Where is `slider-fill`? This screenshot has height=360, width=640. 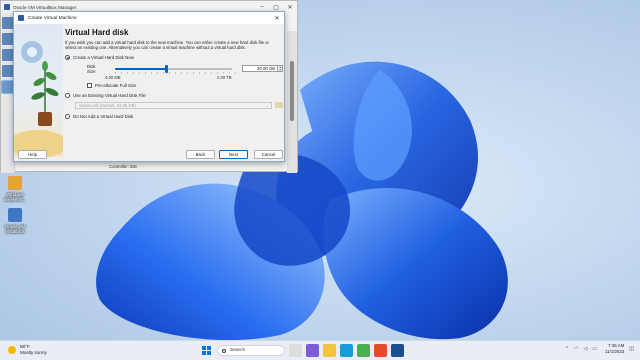 slider-fill is located at coordinates (141, 68).